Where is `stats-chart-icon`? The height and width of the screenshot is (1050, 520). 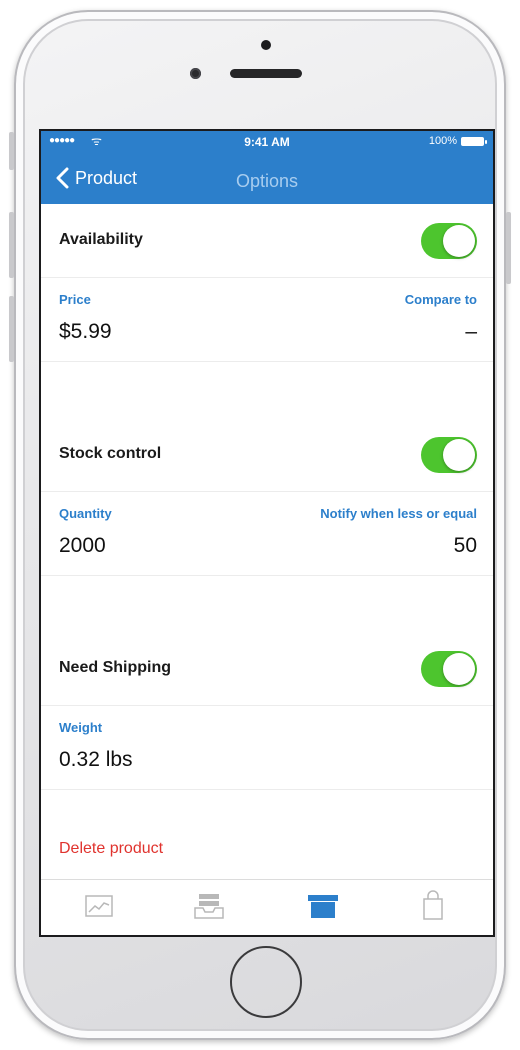
stats-chart-icon is located at coordinates (99, 906).